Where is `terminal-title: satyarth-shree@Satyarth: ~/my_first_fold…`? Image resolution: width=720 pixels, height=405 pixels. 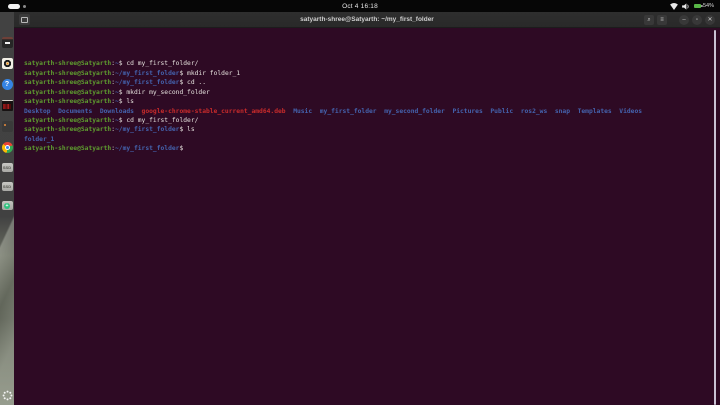
terminal-title: satyarth-shree@Satyarth: ~/my_first_fold… is located at coordinates (367, 19).